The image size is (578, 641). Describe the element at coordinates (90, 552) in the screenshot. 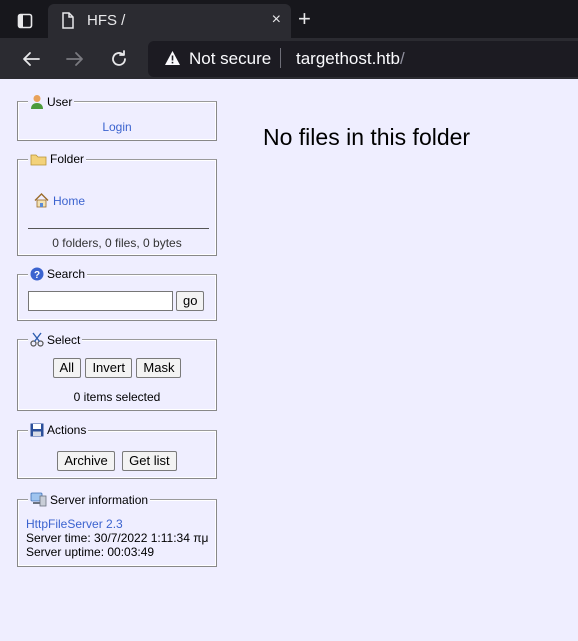

I see `server-uptime: Server uptime: 00:03:49` at that location.